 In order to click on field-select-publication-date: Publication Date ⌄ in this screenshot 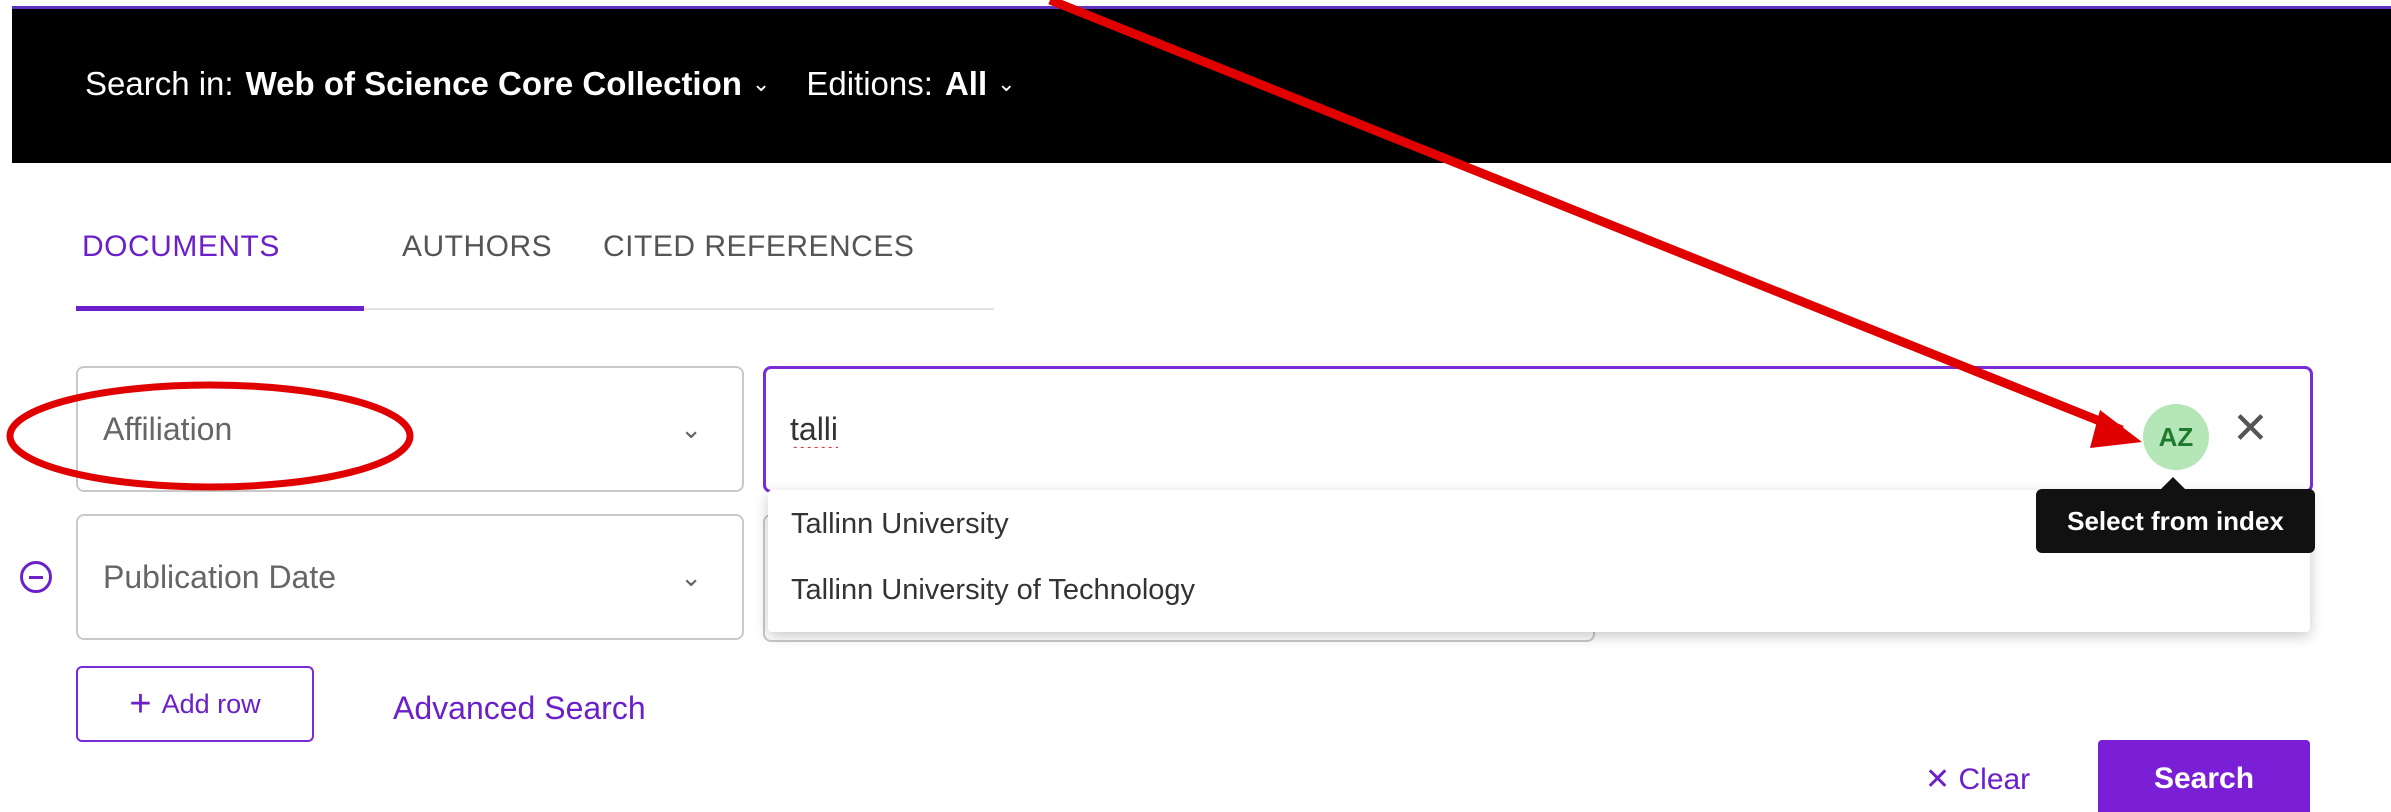, I will do `click(410, 577)`.